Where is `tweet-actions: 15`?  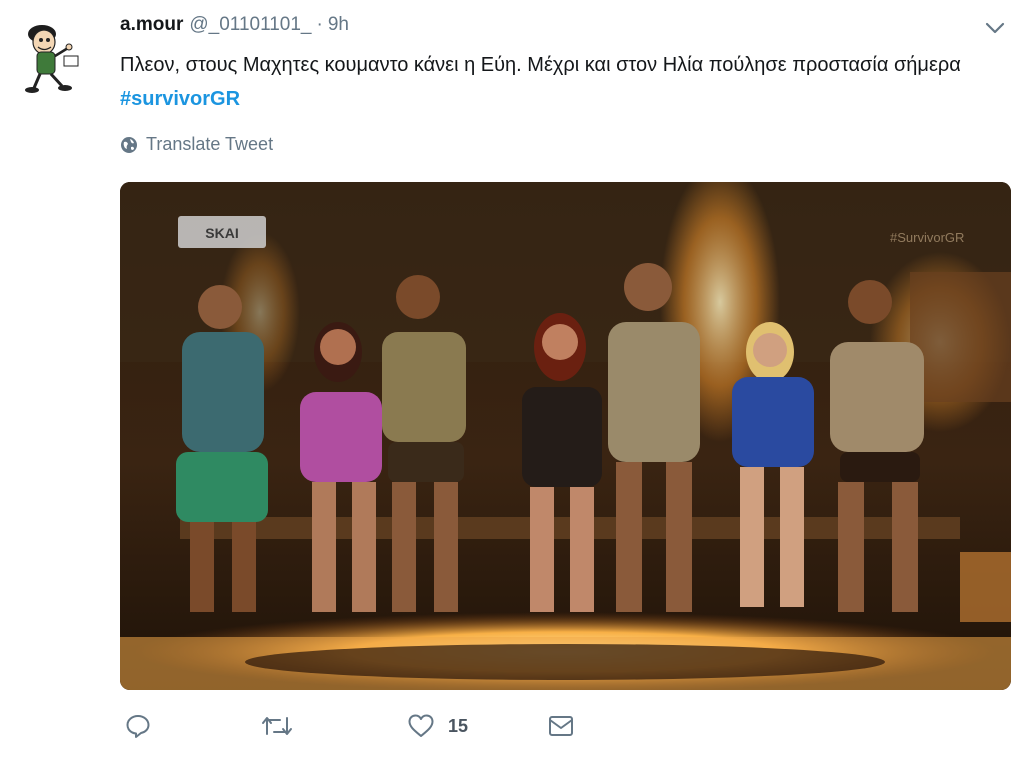
tweet-actions: 15 is located at coordinates (420, 730).